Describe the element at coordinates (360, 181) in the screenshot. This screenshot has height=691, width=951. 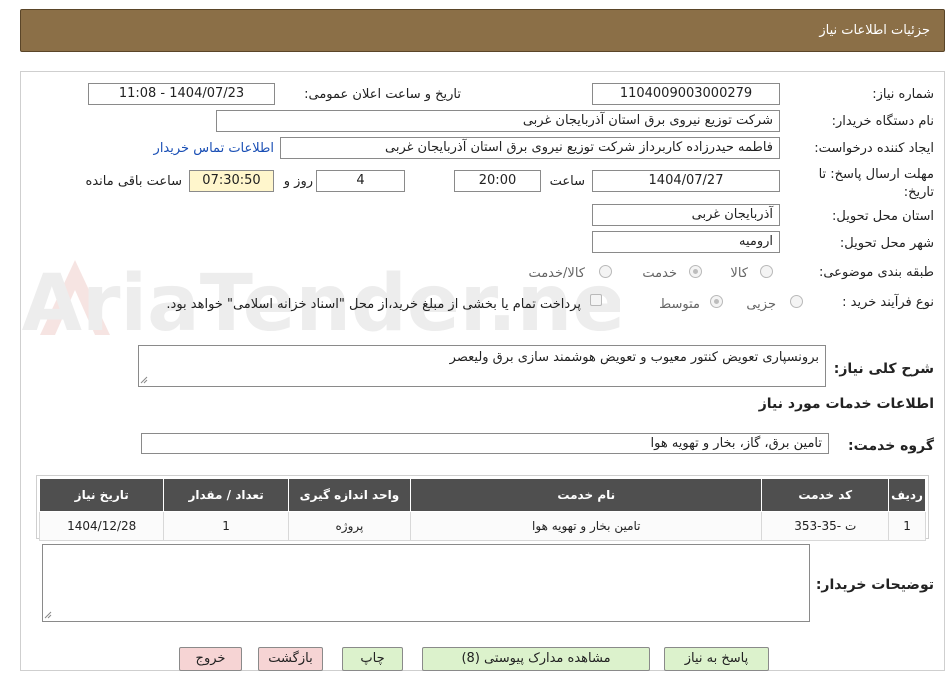
I see `days-field: 4` at that location.